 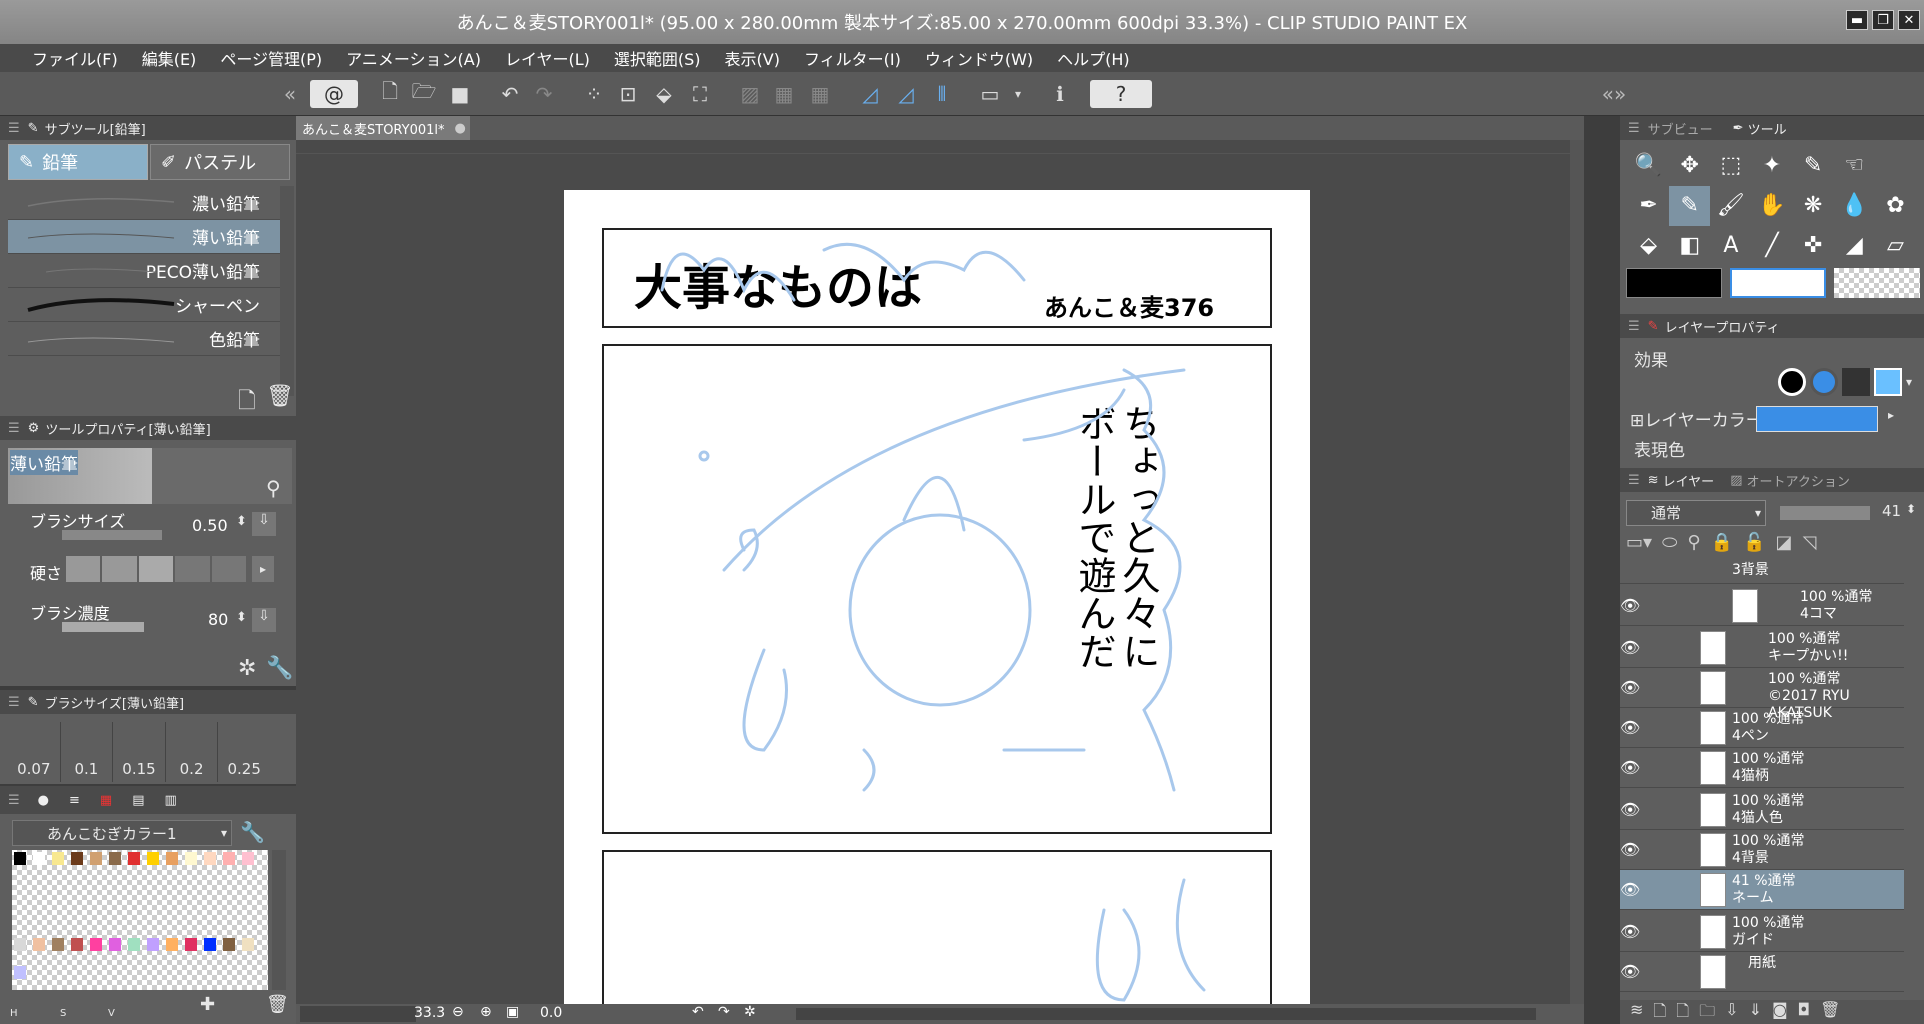 What do you see at coordinates (1771, 206) in the screenshot?
I see `hand-tool-icon: ✋` at bounding box center [1771, 206].